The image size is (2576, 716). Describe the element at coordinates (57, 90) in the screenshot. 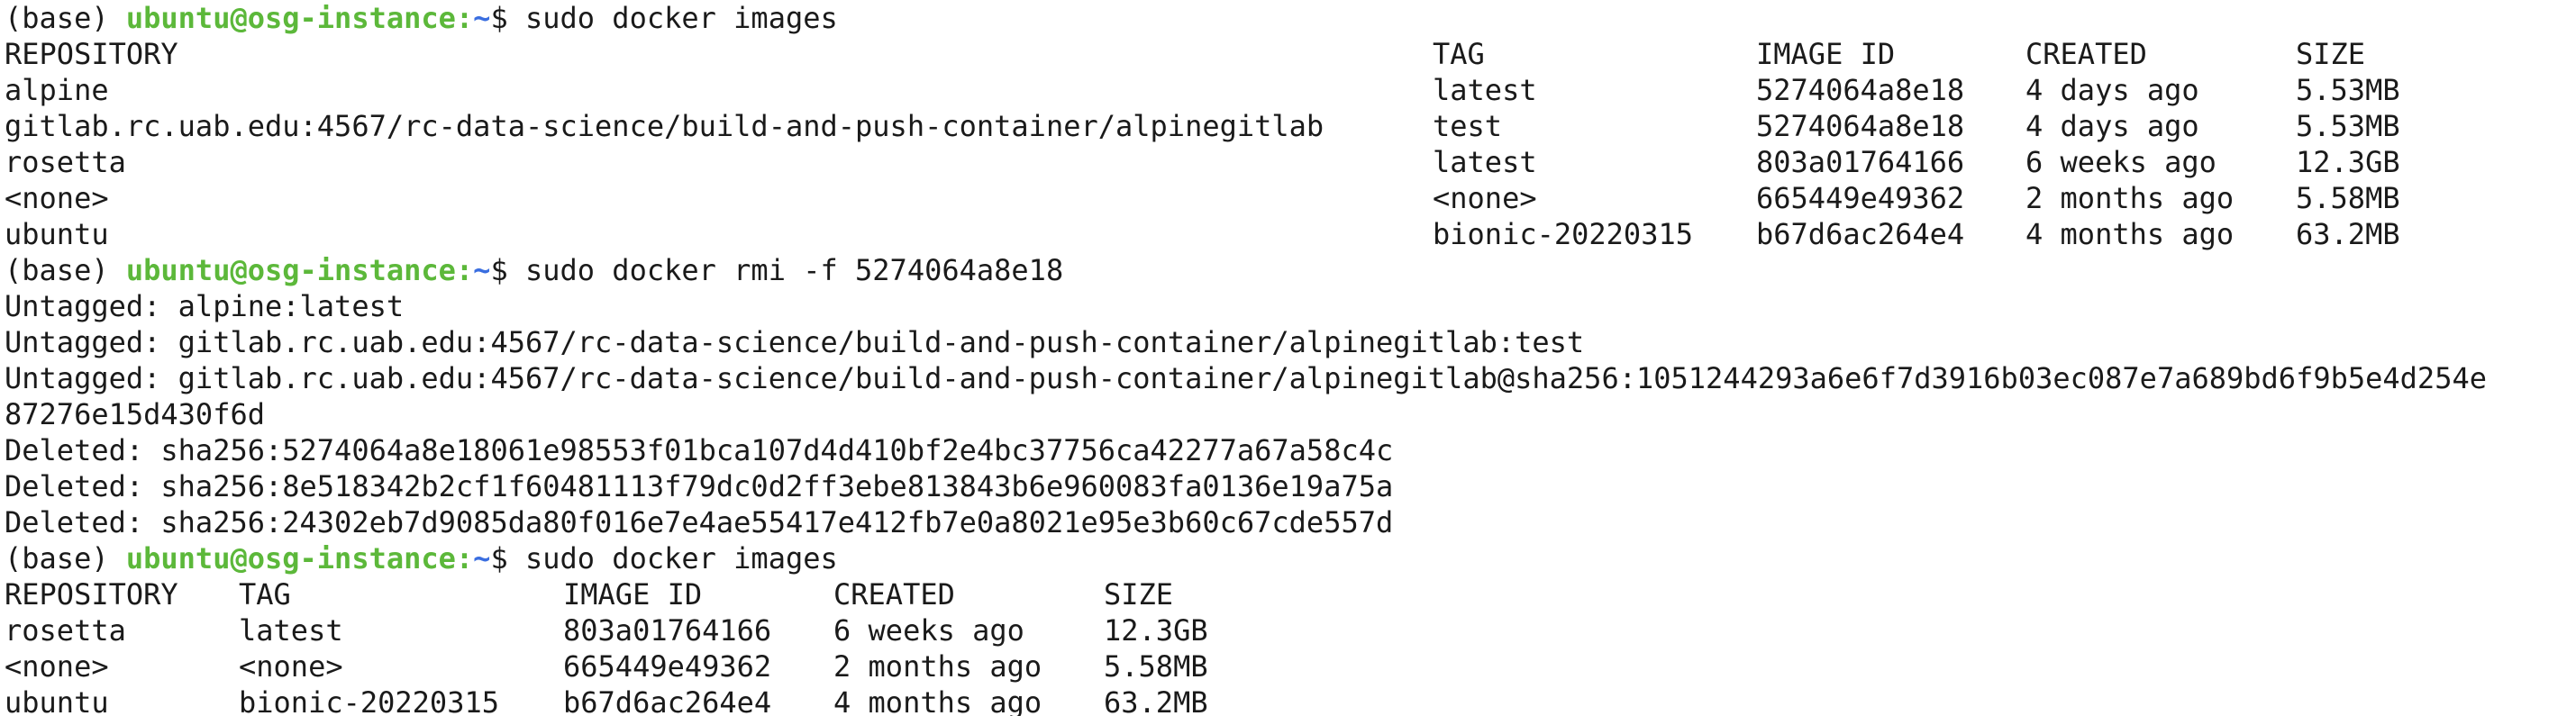

I see `cell-repository: alpine` at that location.